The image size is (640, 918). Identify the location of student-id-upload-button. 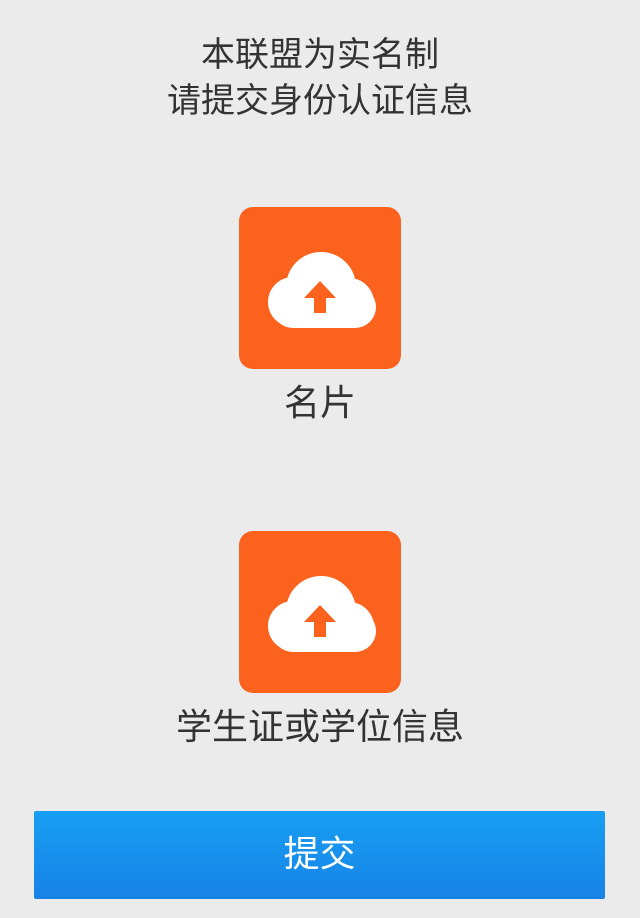
(320, 612).